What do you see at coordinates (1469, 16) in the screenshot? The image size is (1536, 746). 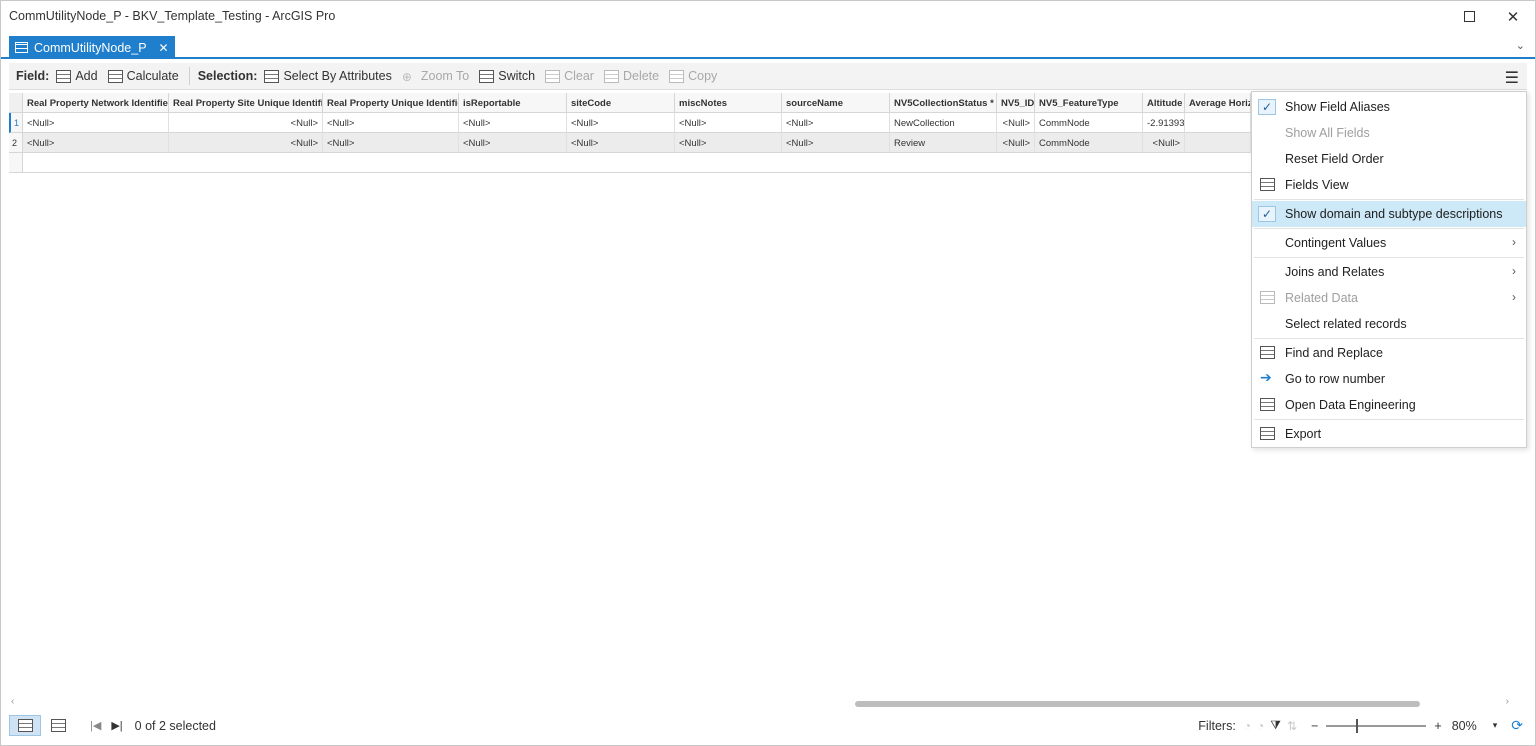 I see `maximize-button` at bounding box center [1469, 16].